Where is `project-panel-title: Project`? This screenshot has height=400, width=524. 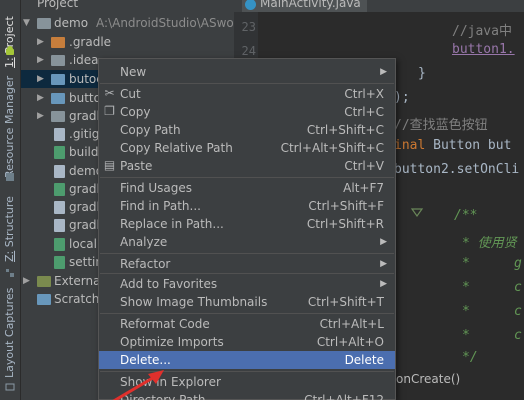 project-panel-title: Project is located at coordinates (57, 5).